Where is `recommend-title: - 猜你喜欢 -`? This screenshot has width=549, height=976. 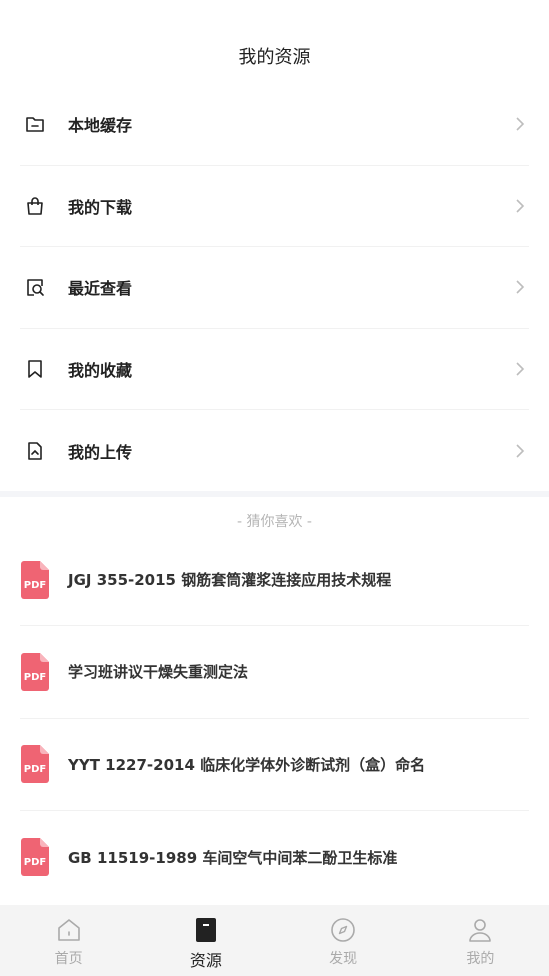
recommend-title: - 猜你喜欢 - is located at coordinates (274, 522).